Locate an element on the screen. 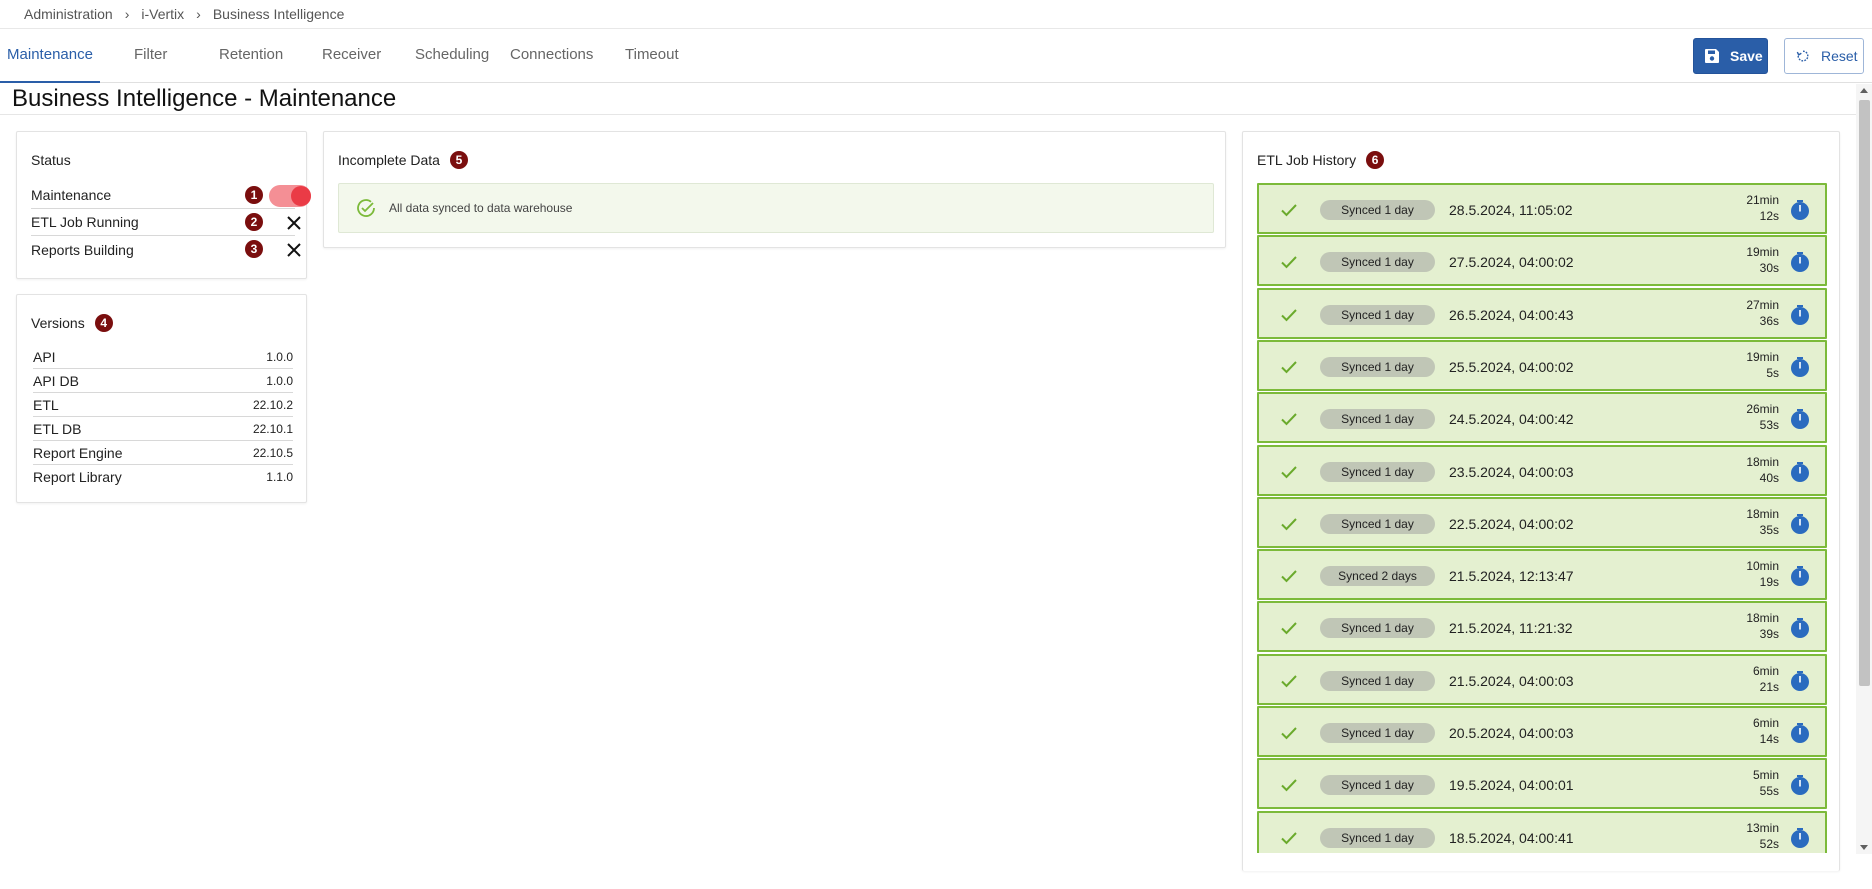 This screenshot has width=1872, height=889. tab-retention: Retention is located at coordinates (251, 56).